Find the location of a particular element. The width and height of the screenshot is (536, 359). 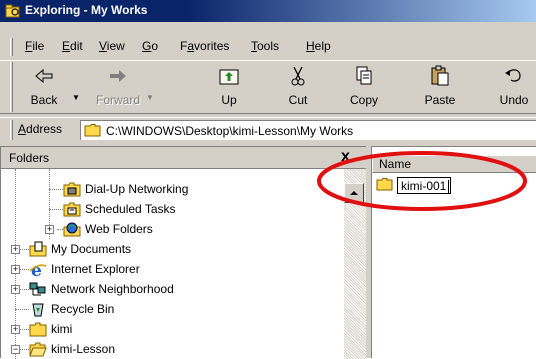

paste-clipboard-icon is located at coordinates (440, 75).